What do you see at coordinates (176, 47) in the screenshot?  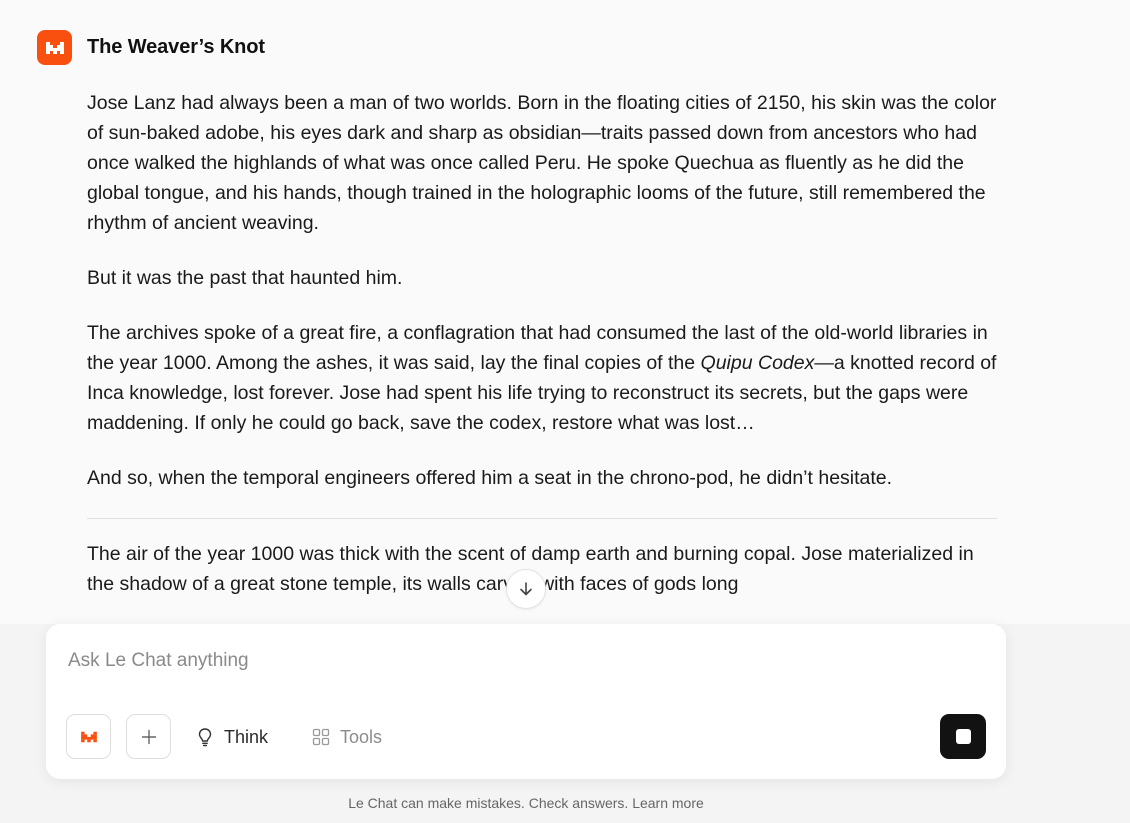 I see `message-title: The Weaver’s Knot` at bounding box center [176, 47].